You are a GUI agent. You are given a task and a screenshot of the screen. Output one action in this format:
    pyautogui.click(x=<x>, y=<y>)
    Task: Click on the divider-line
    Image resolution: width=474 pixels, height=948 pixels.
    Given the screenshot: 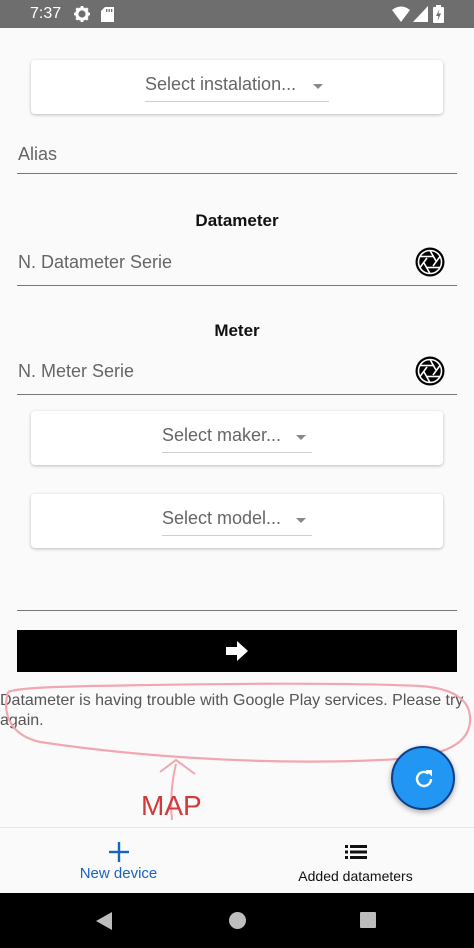 What is the action you would take?
    pyautogui.click(x=237, y=610)
    